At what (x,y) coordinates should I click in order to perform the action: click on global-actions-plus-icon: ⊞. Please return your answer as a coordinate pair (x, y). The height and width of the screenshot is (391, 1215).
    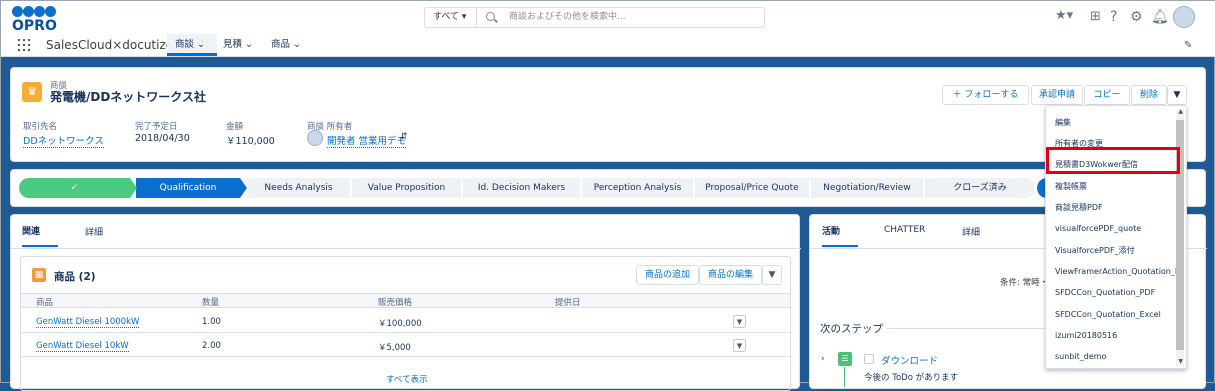
    Looking at the image, I should click on (1095, 16).